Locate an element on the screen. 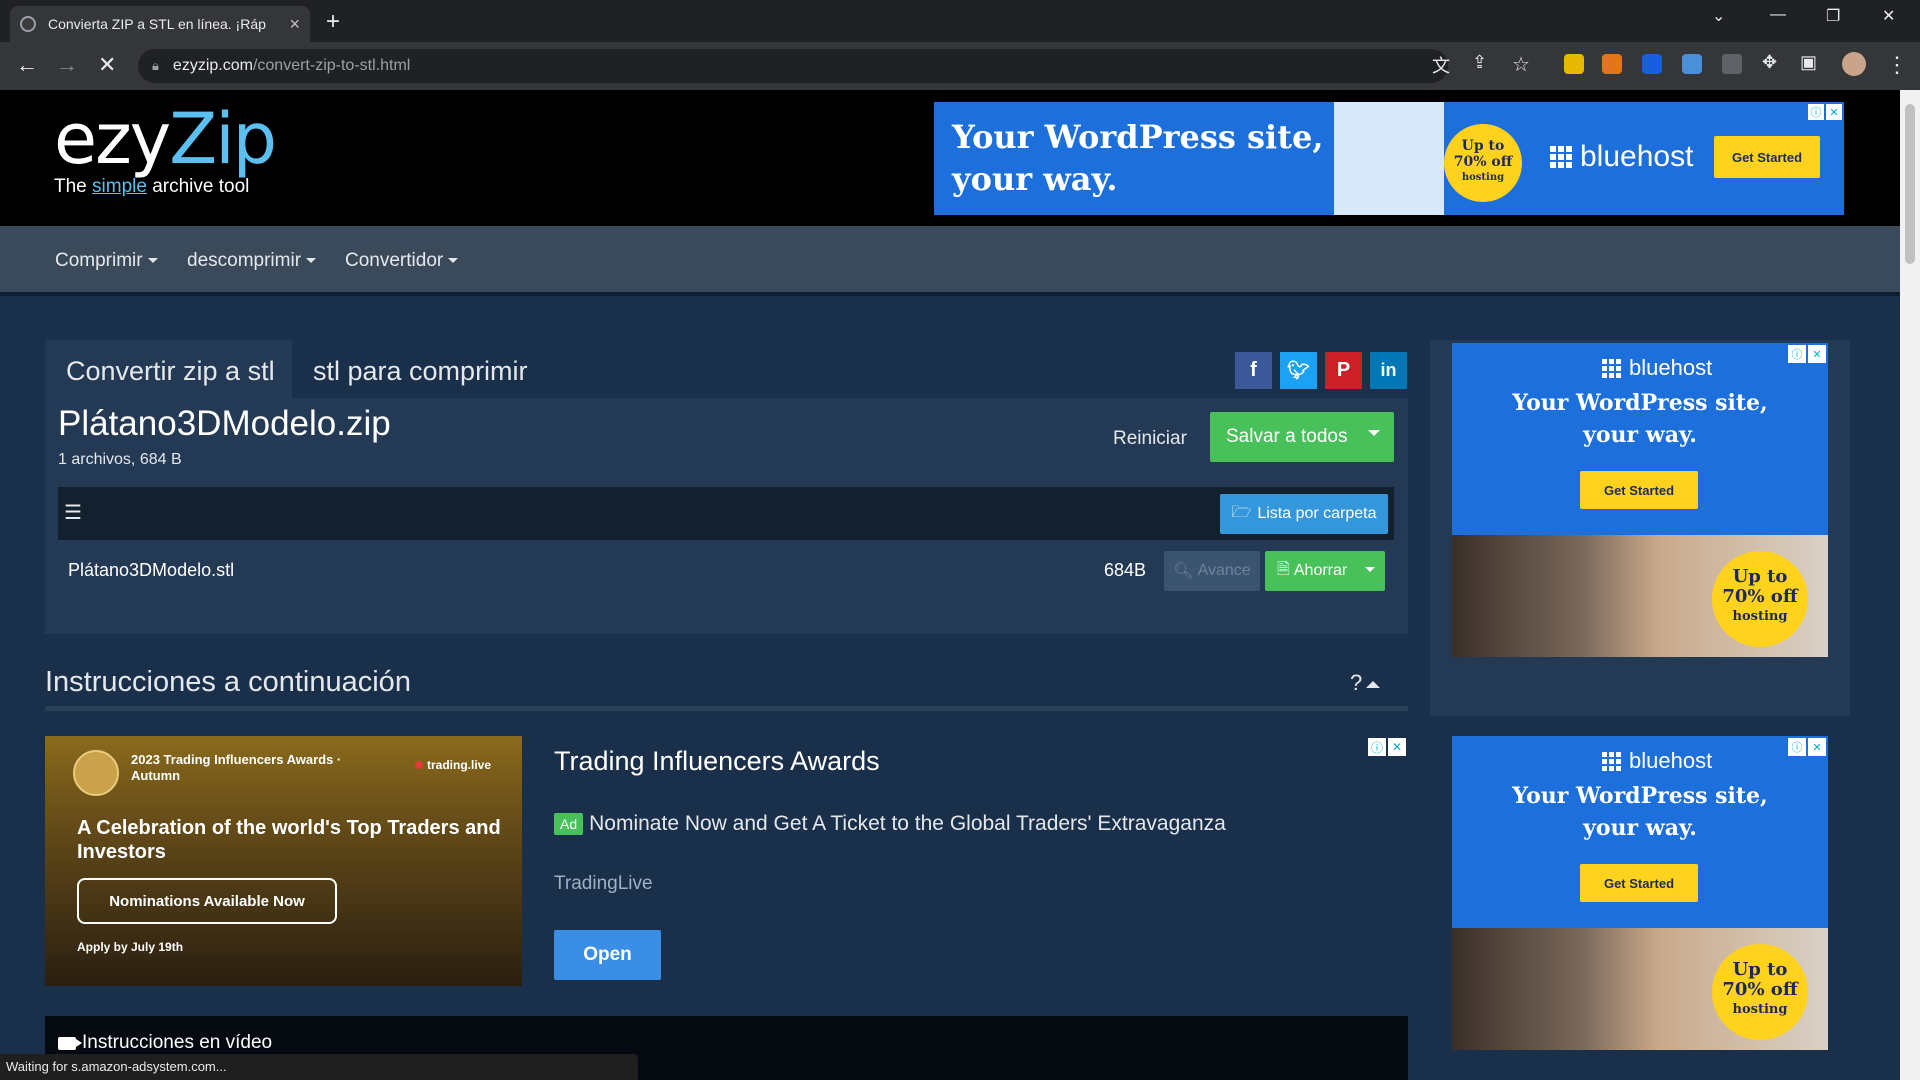 This screenshot has height=1080, width=1920. reset-button: Reiniciar is located at coordinates (1150, 439).